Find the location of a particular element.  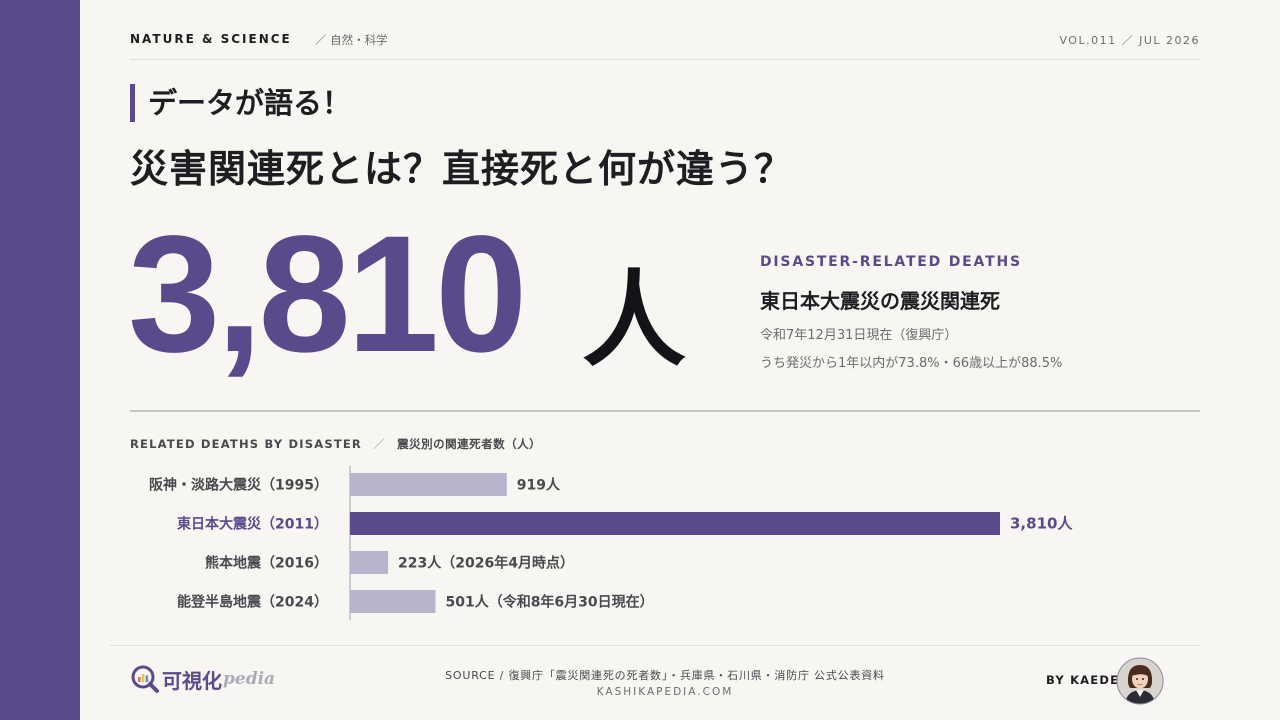

stat-label-jp: 東日本大震災の震災関連死 is located at coordinates (880, 301).